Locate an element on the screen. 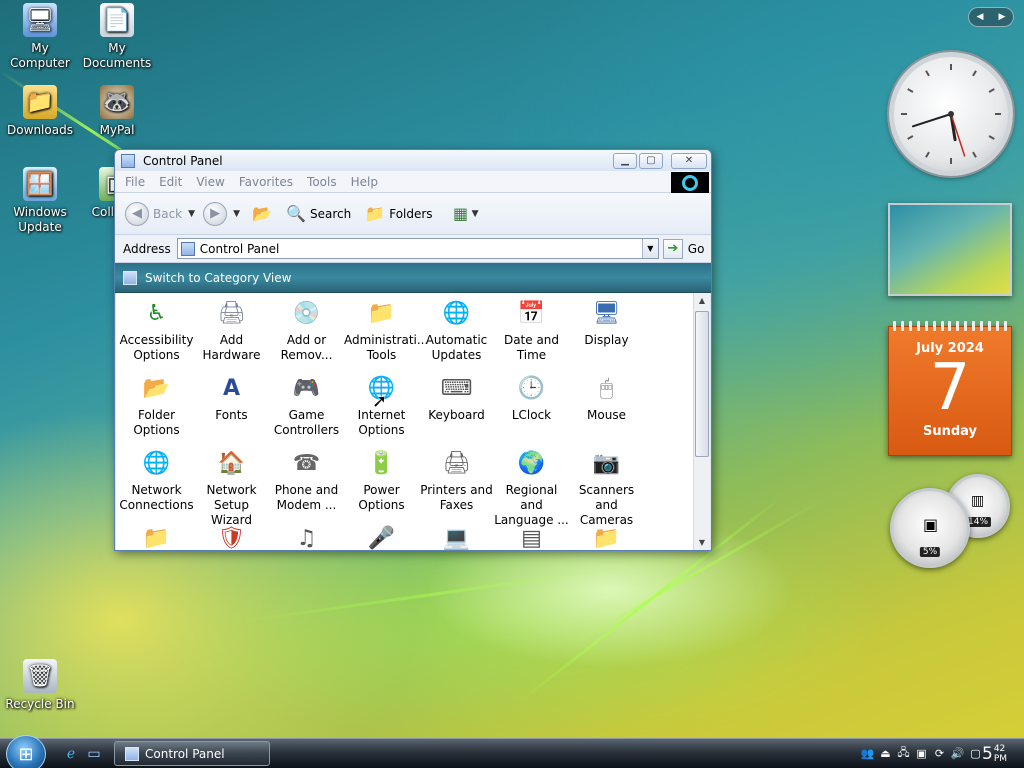 The image size is (1024, 768). cp-item-accessibility: ♿ Accessibility Options is located at coordinates (156, 334).